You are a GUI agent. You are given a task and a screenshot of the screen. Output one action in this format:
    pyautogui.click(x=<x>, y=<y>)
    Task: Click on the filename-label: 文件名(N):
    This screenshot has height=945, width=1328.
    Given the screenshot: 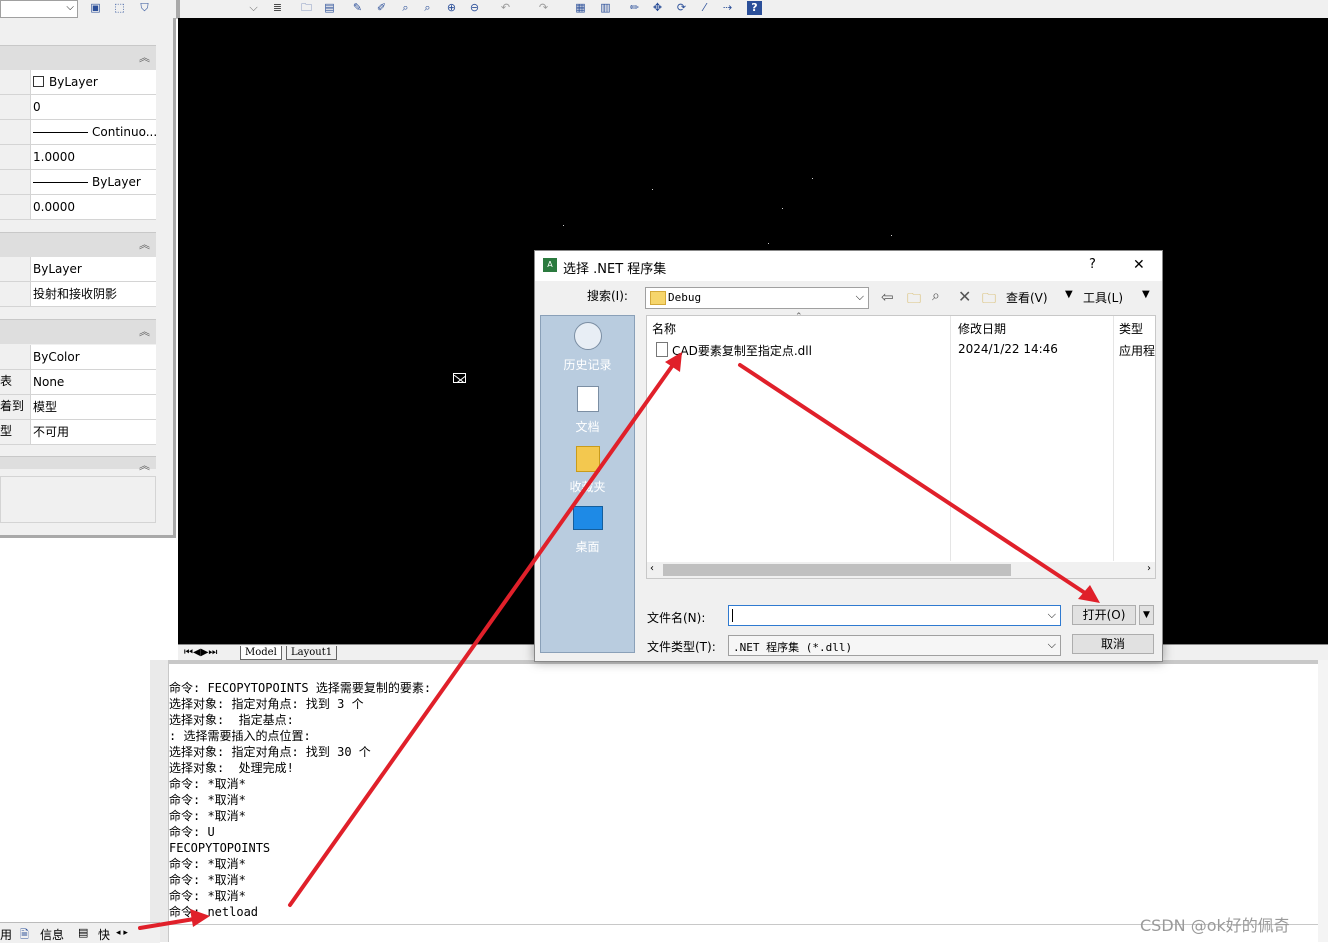 What is the action you would take?
    pyautogui.click(x=676, y=618)
    